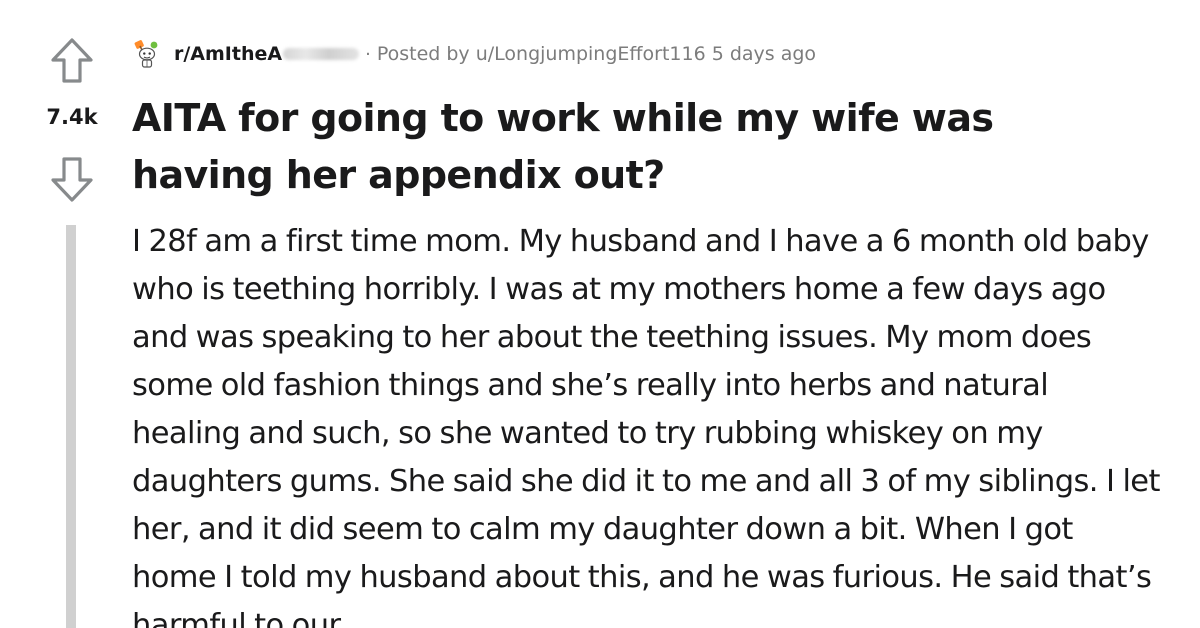 The width and height of the screenshot is (1200, 628). I want to click on subreddit-icon, so click(147, 54).